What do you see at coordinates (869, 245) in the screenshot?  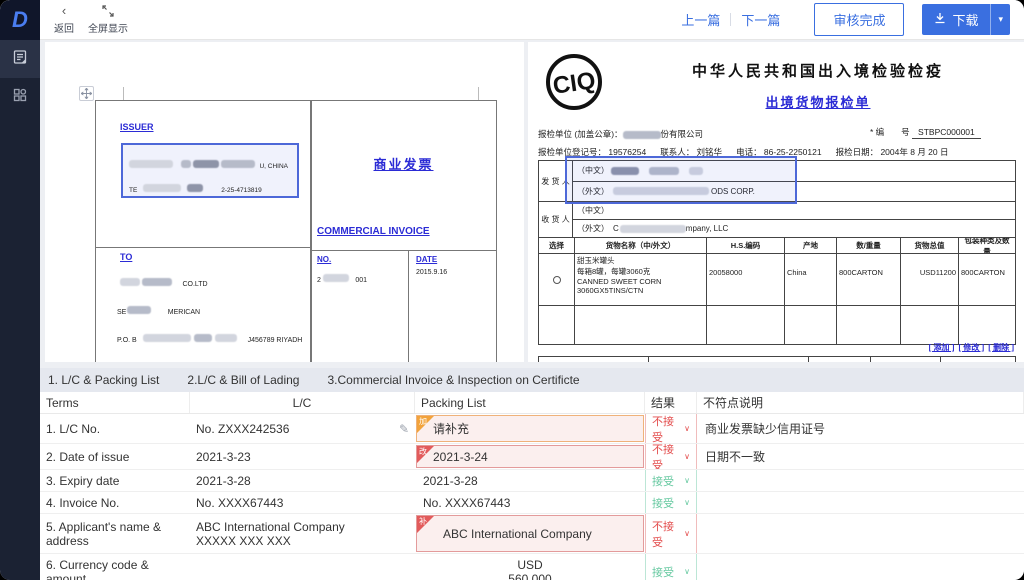 I see `goods-col-header: 数/重量` at bounding box center [869, 245].